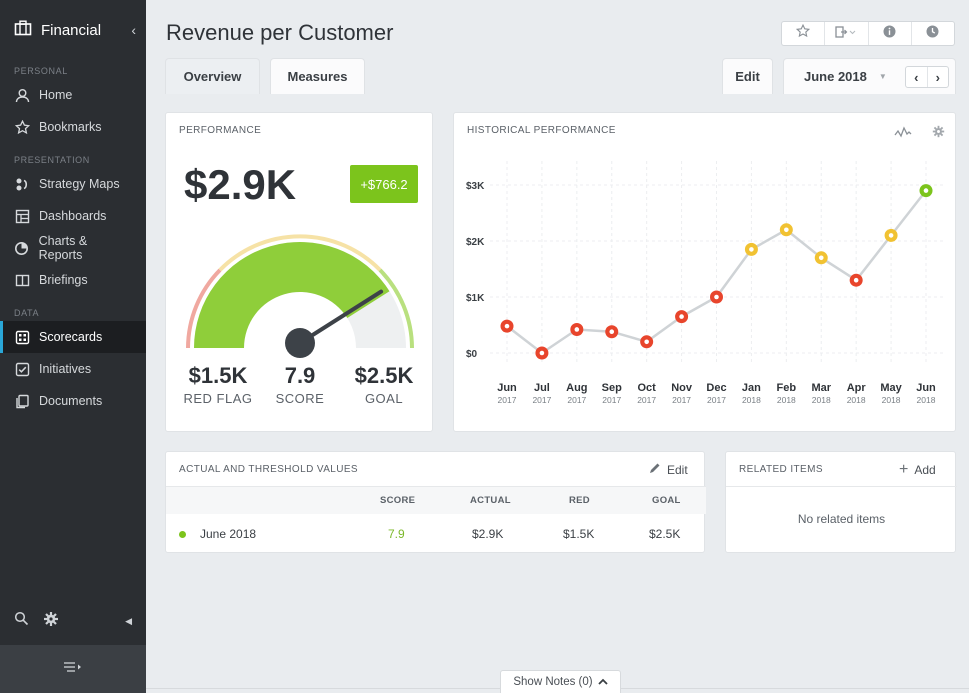  What do you see at coordinates (917, 77) in the screenshot?
I see `previous-period-button: ‹` at bounding box center [917, 77].